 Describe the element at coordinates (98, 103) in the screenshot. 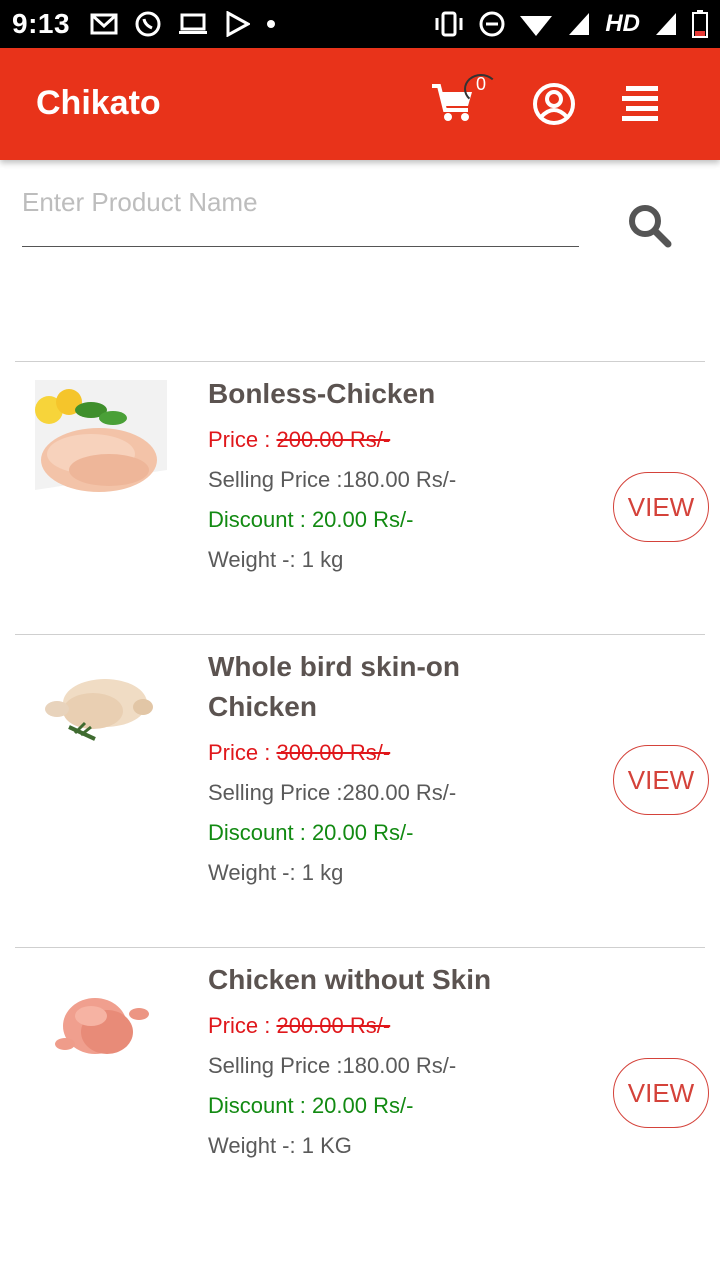

I see `brand-title: Chikato` at that location.